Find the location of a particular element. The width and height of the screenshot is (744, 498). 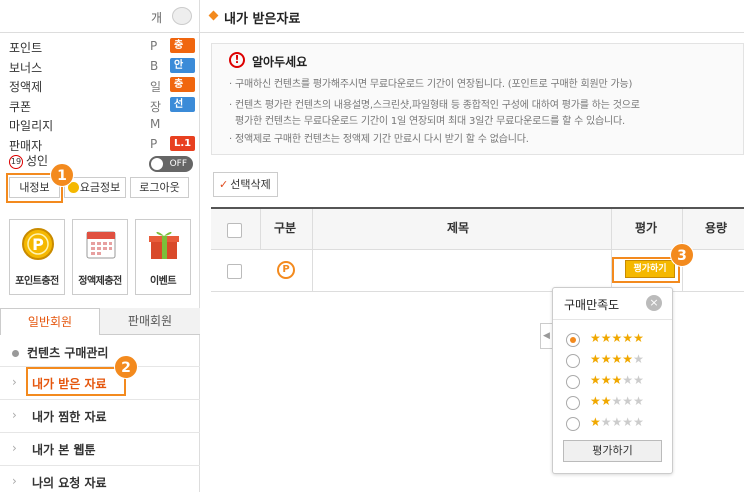

quick-point-charge: P 포인트충전 is located at coordinates (37, 257).